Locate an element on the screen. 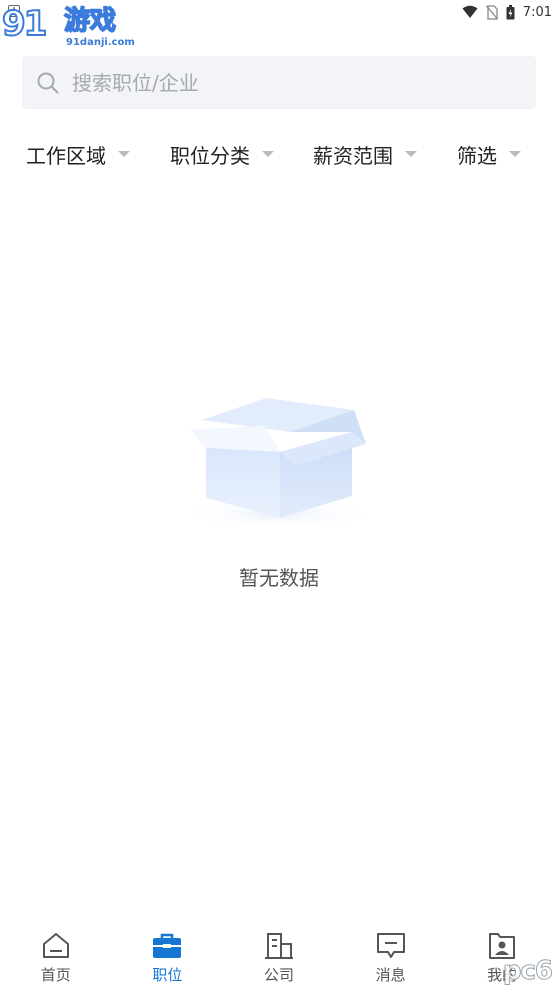 The image size is (558, 992). filter-label: 薪资范围 is located at coordinates (353, 155).